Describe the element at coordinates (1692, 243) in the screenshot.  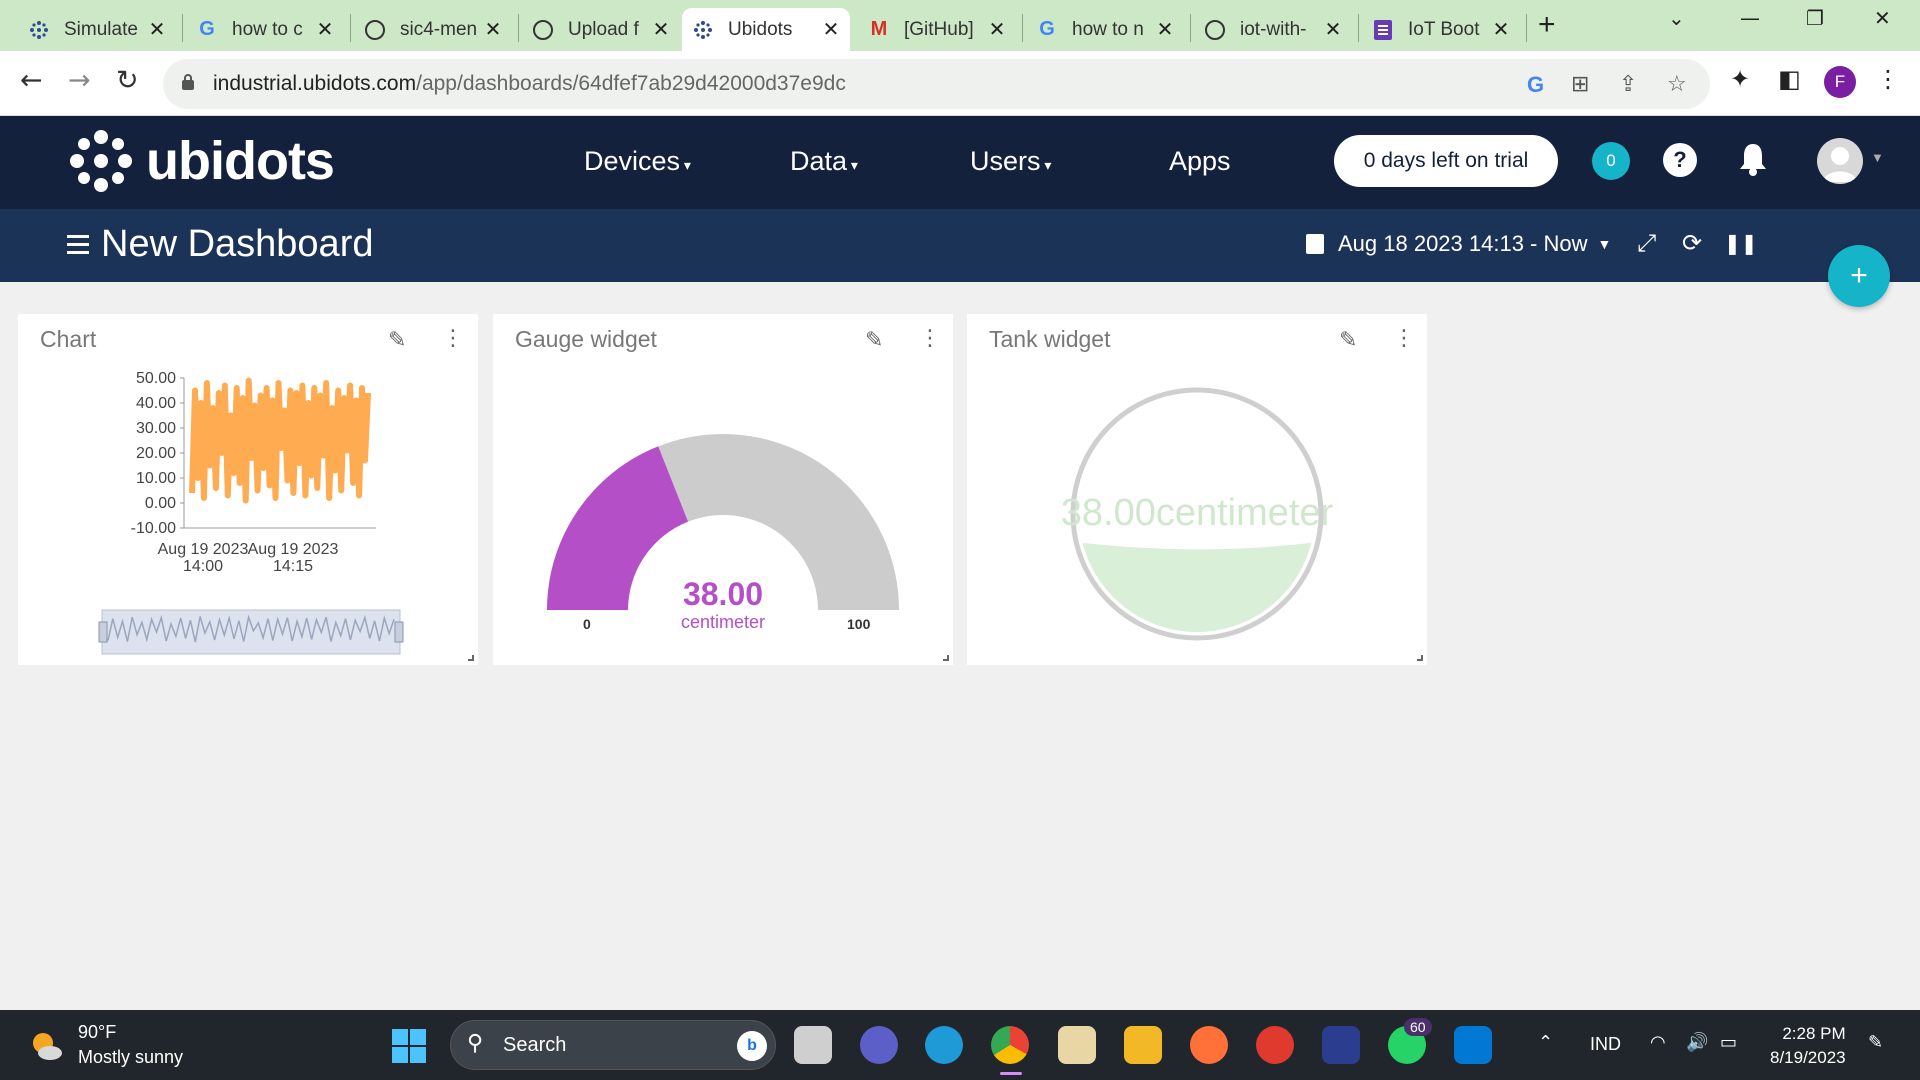
I see `refresh-icon: ⟳` at that location.